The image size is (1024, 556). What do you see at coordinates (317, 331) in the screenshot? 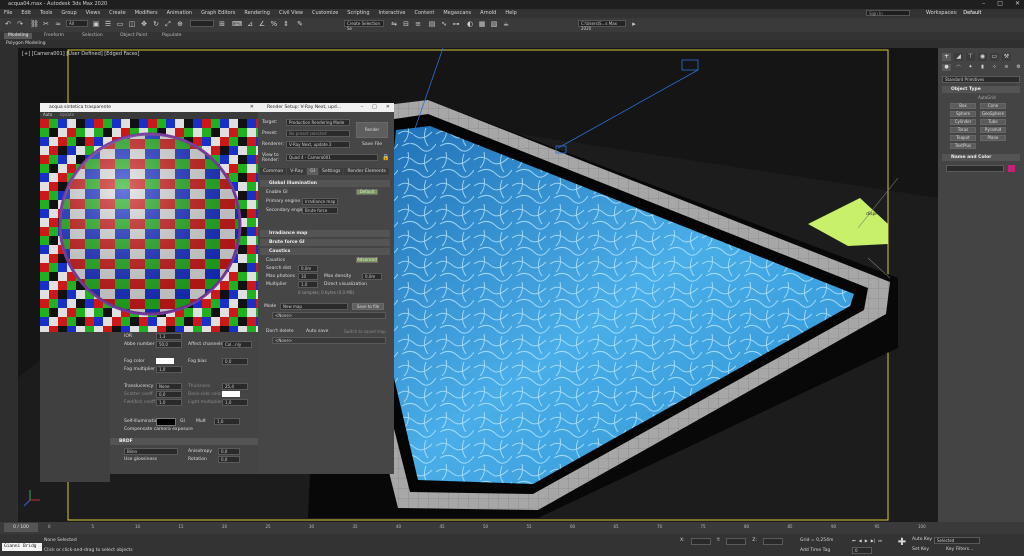
I see `auto-save-checkbox: Auto save` at bounding box center [317, 331].